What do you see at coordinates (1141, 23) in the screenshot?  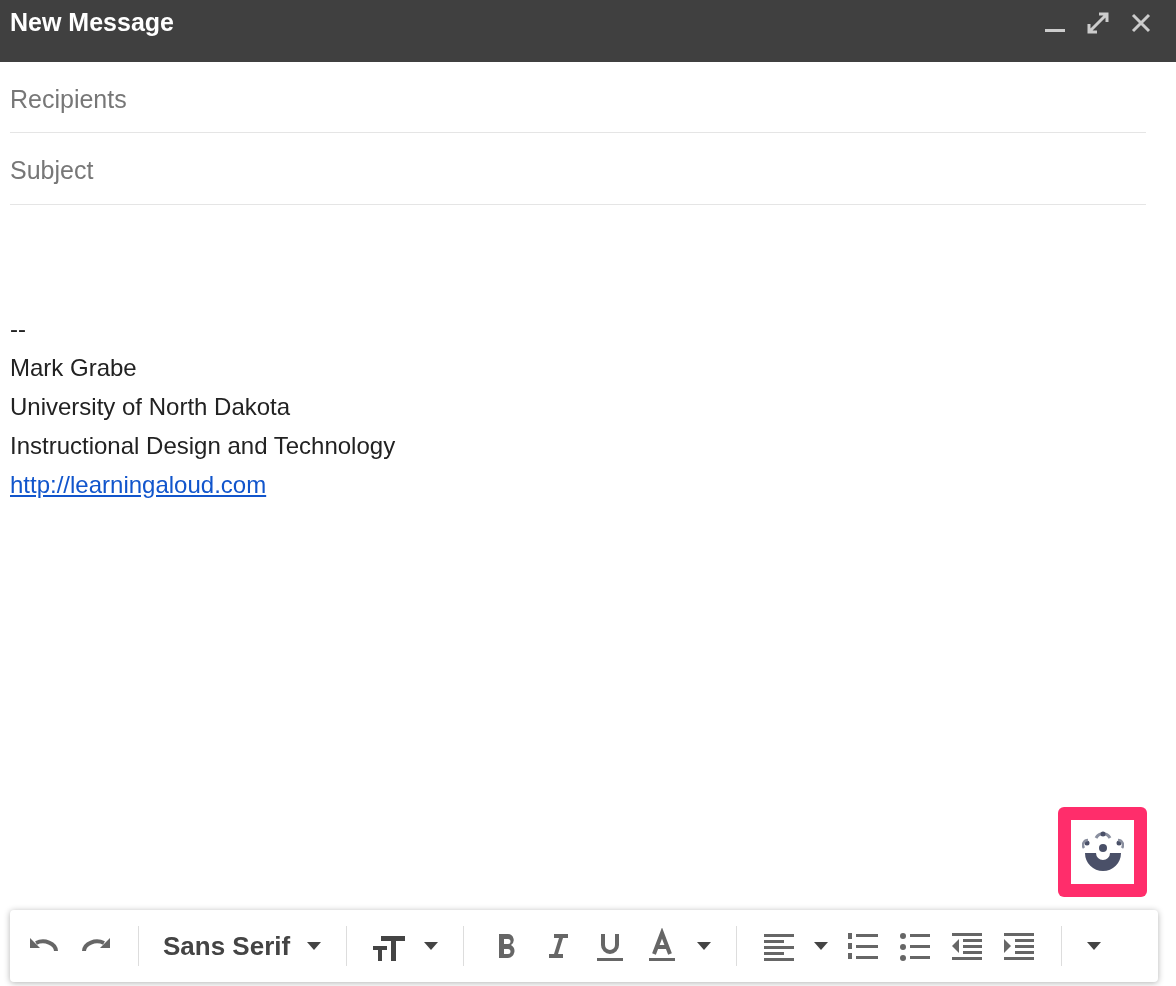 I see `close-icon` at bounding box center [1141, 23].